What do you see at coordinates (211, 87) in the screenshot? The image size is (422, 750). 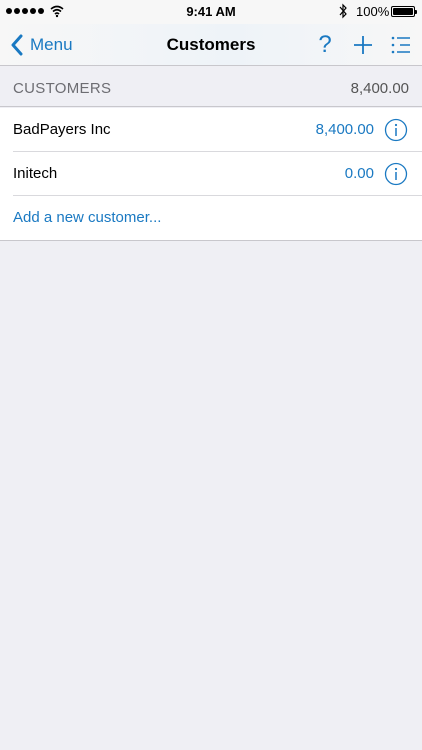 I see `section-header: CUSTOMERS 8,400.00` at bounding box center [211, 87].